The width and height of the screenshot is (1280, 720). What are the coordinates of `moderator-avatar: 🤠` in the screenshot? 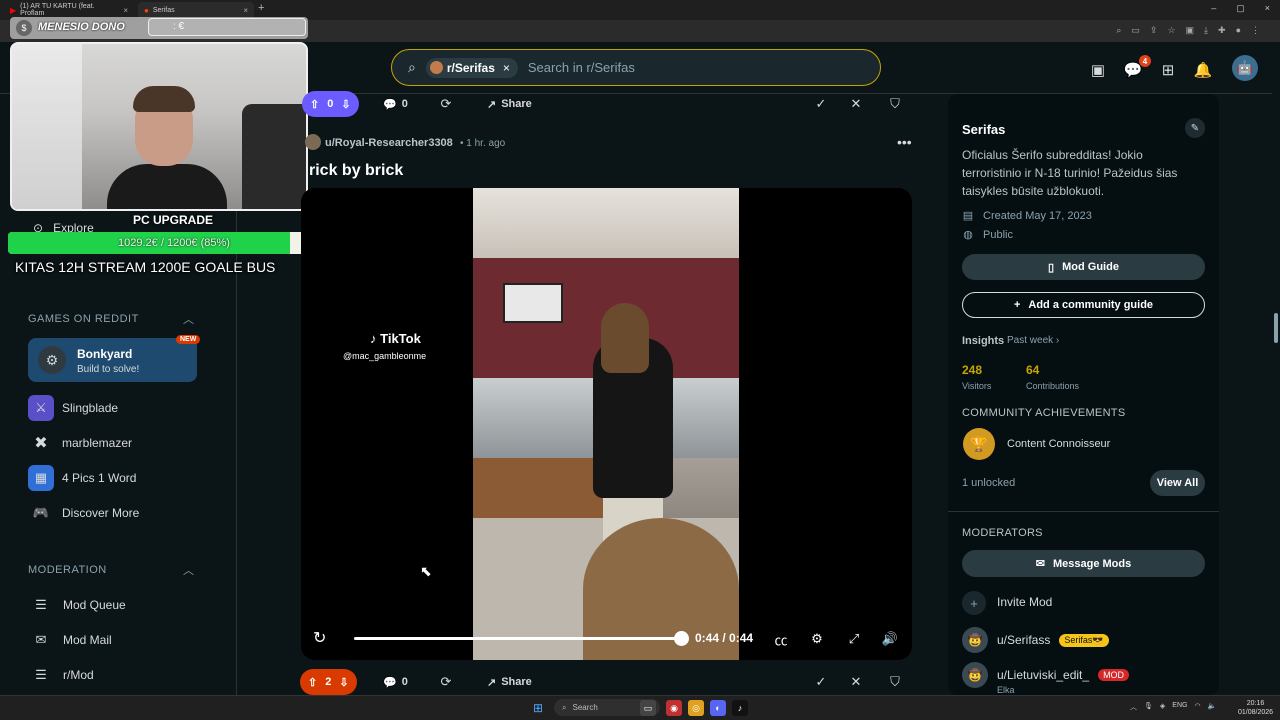 It's located at (975, 640).